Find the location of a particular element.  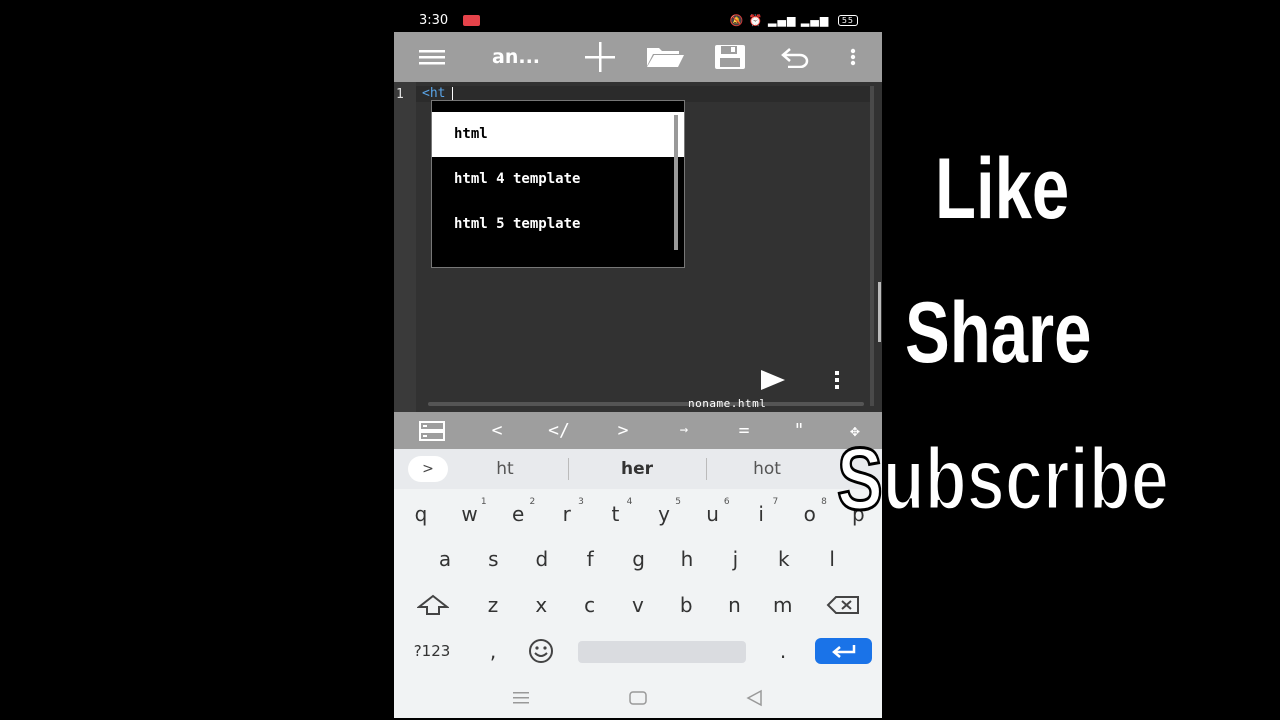

key-e: e2 is located at coordinates (518, 514).